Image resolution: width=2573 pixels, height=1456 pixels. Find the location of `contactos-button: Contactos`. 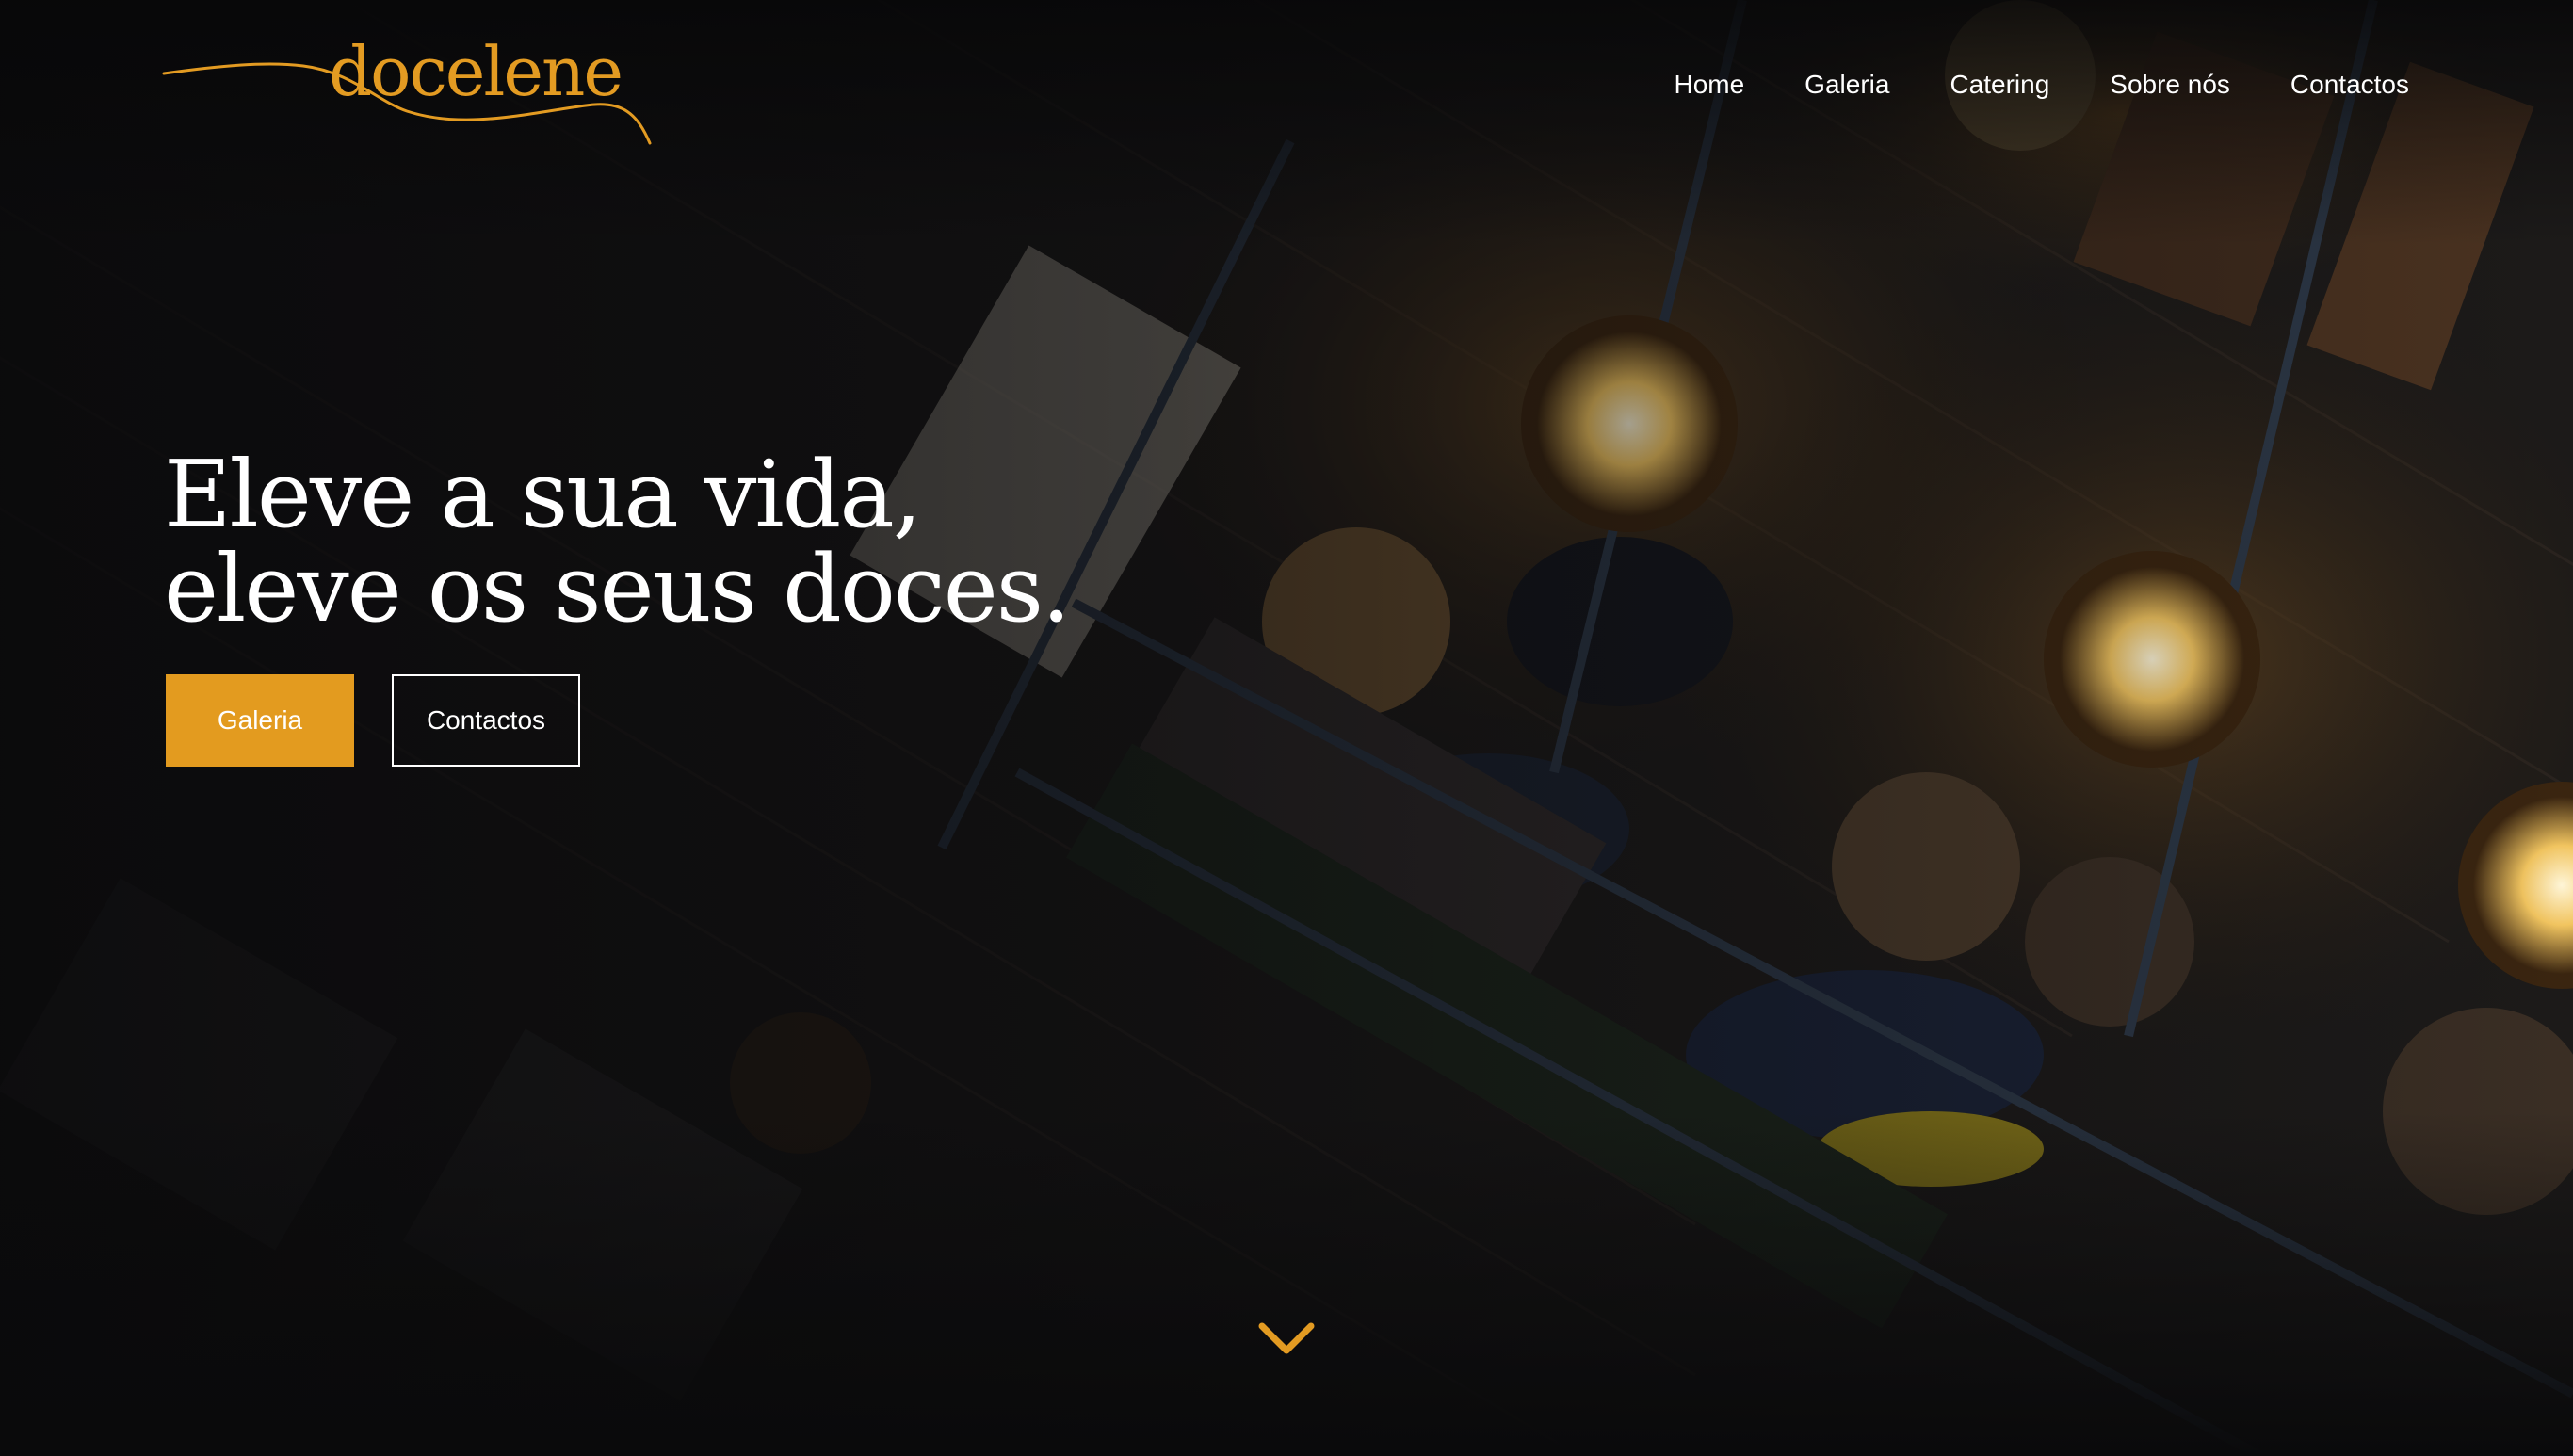

contactos-button: Contactos is located at coordinates (486, 720).